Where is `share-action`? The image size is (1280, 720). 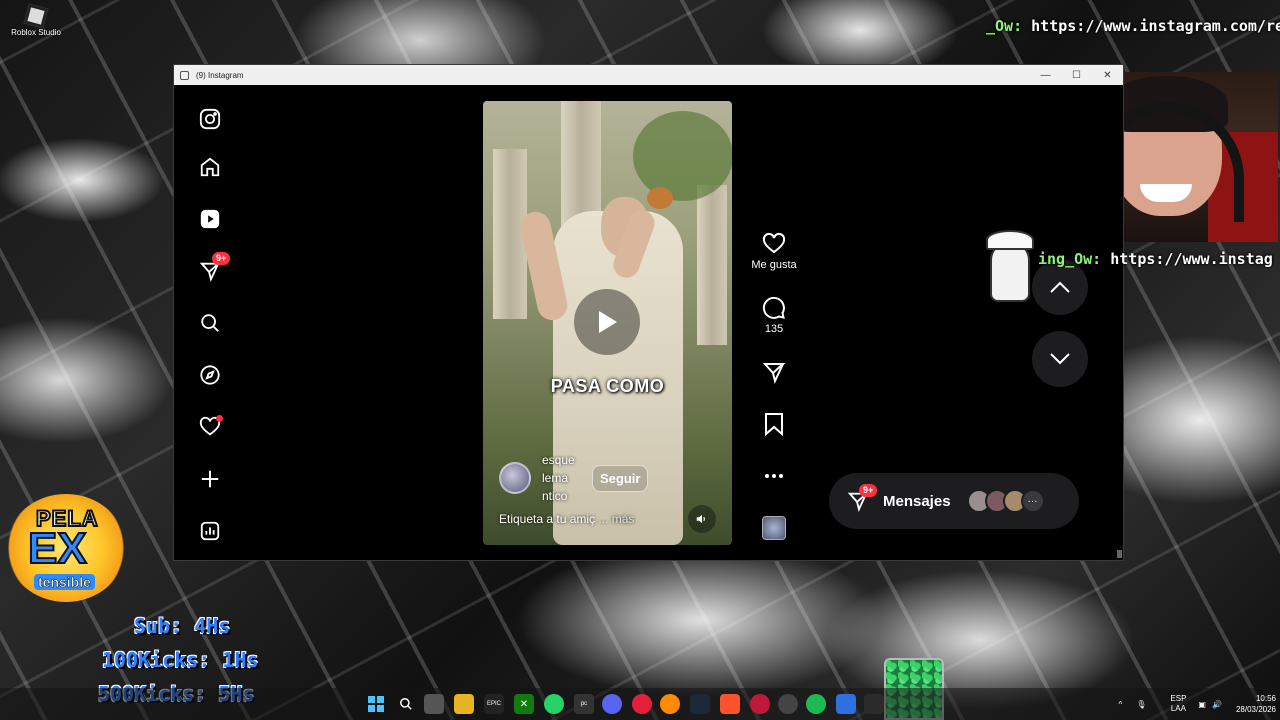
share-action is located at coordinates (774, 372).